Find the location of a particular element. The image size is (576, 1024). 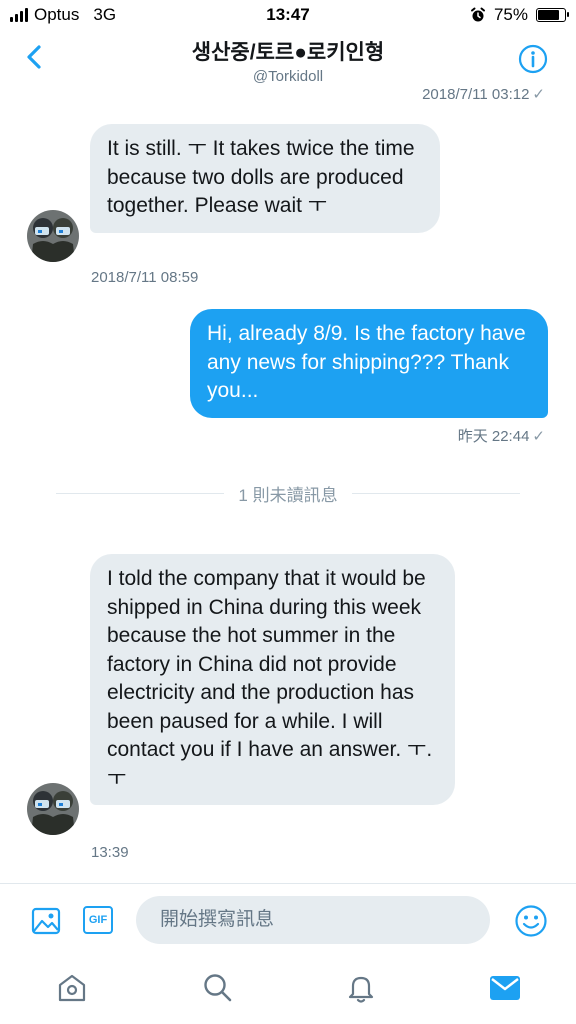

message-composer: GIF 開始撰寫訊息 is located at coordinates (288, 919).